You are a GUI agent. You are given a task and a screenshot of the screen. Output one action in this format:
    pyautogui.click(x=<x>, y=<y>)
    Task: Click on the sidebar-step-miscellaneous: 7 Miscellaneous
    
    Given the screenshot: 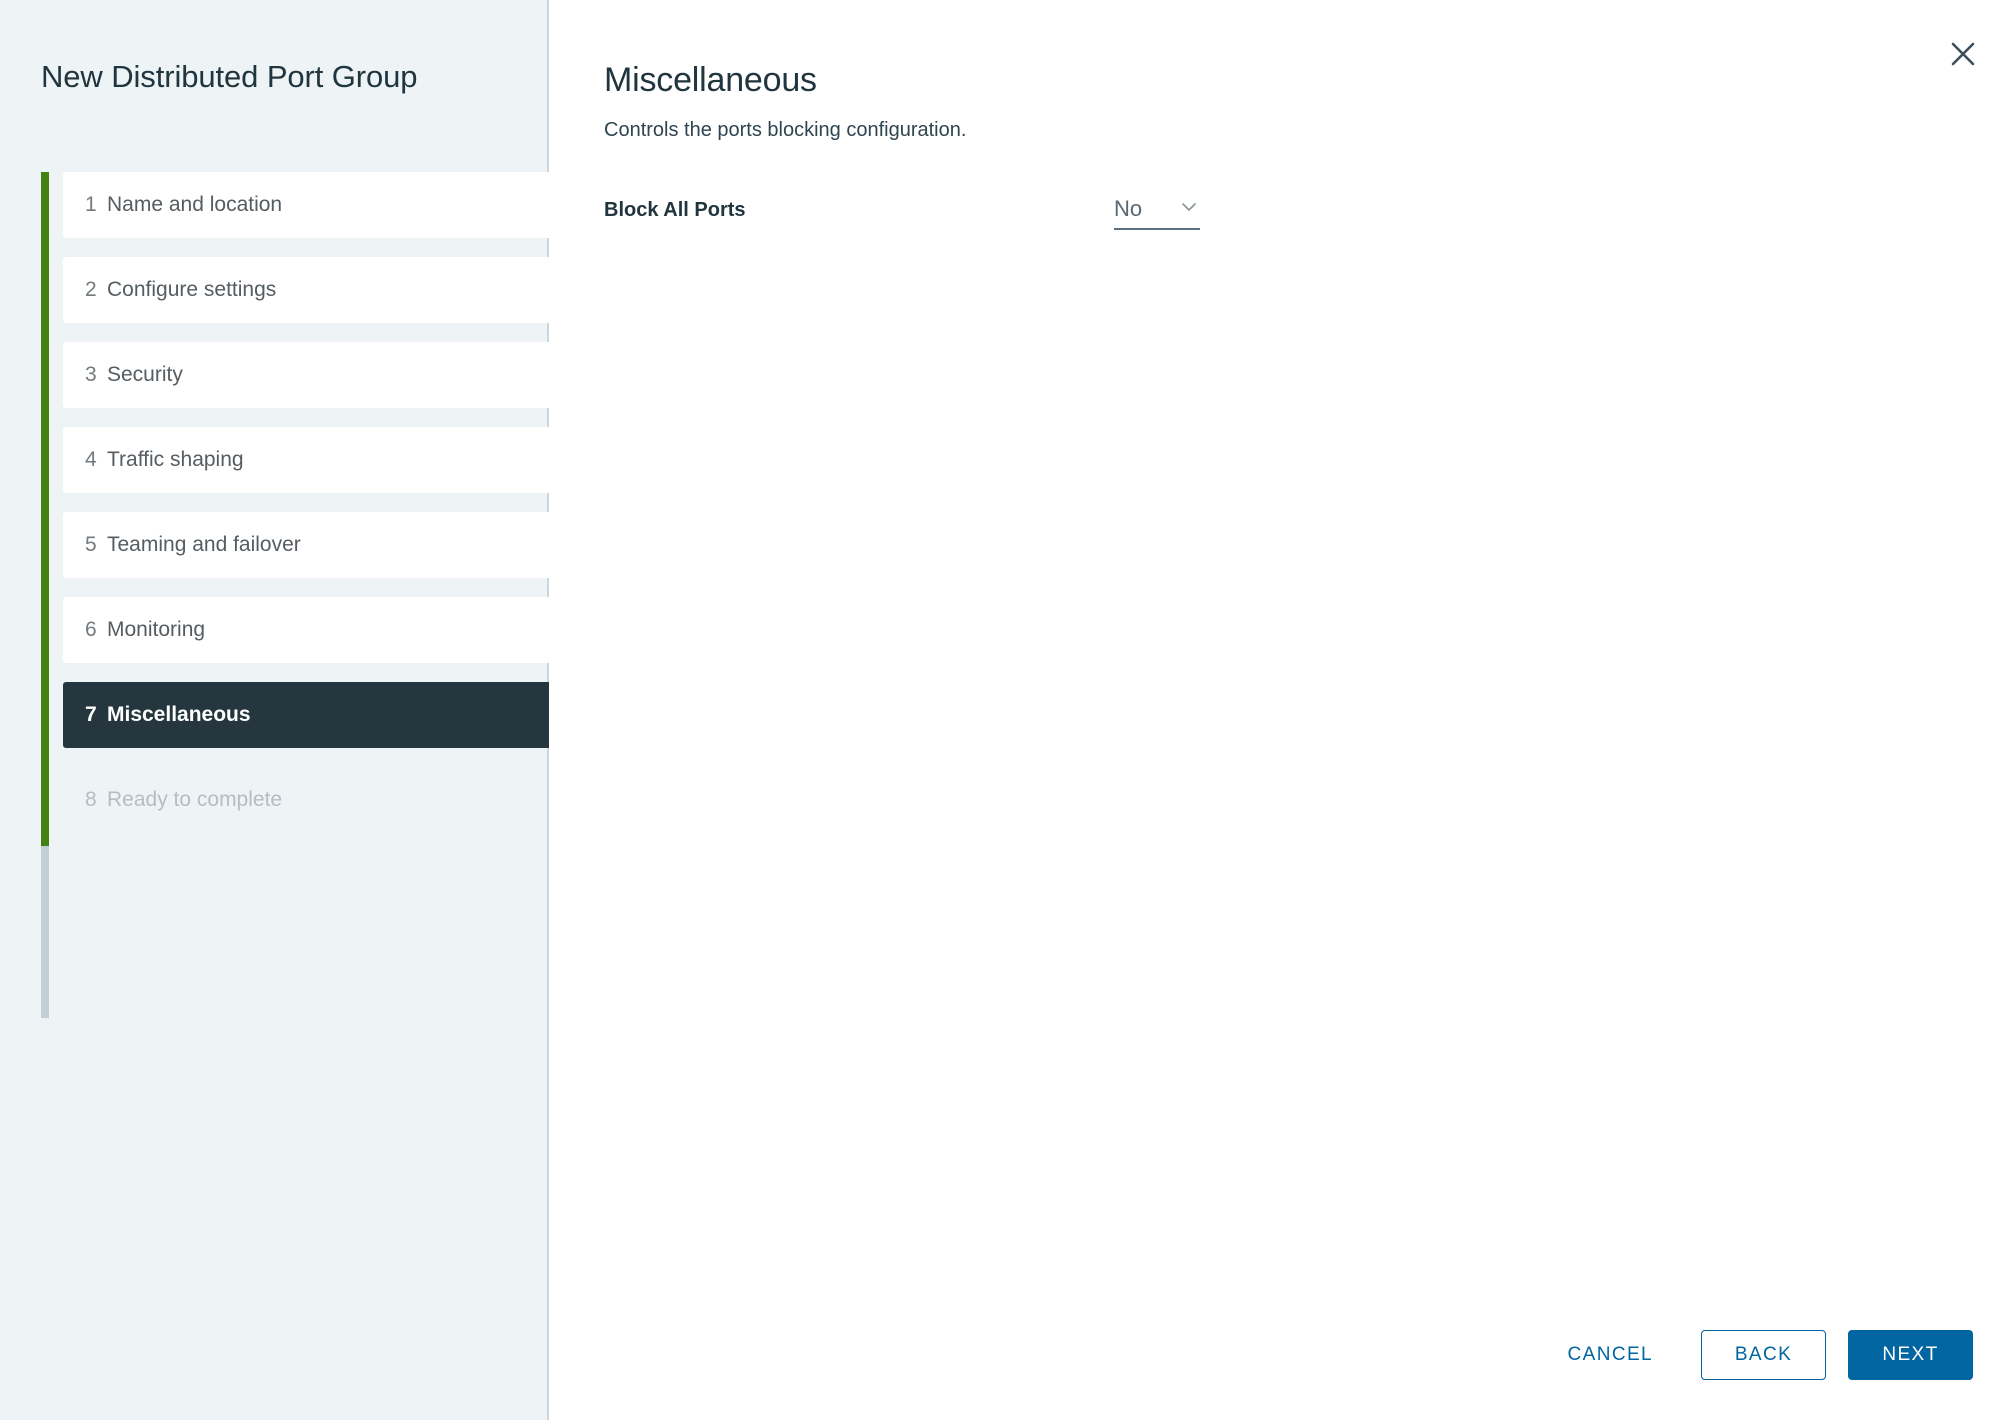 What is the action you would take?
    pyautogui.click(x=306, y=715)
    